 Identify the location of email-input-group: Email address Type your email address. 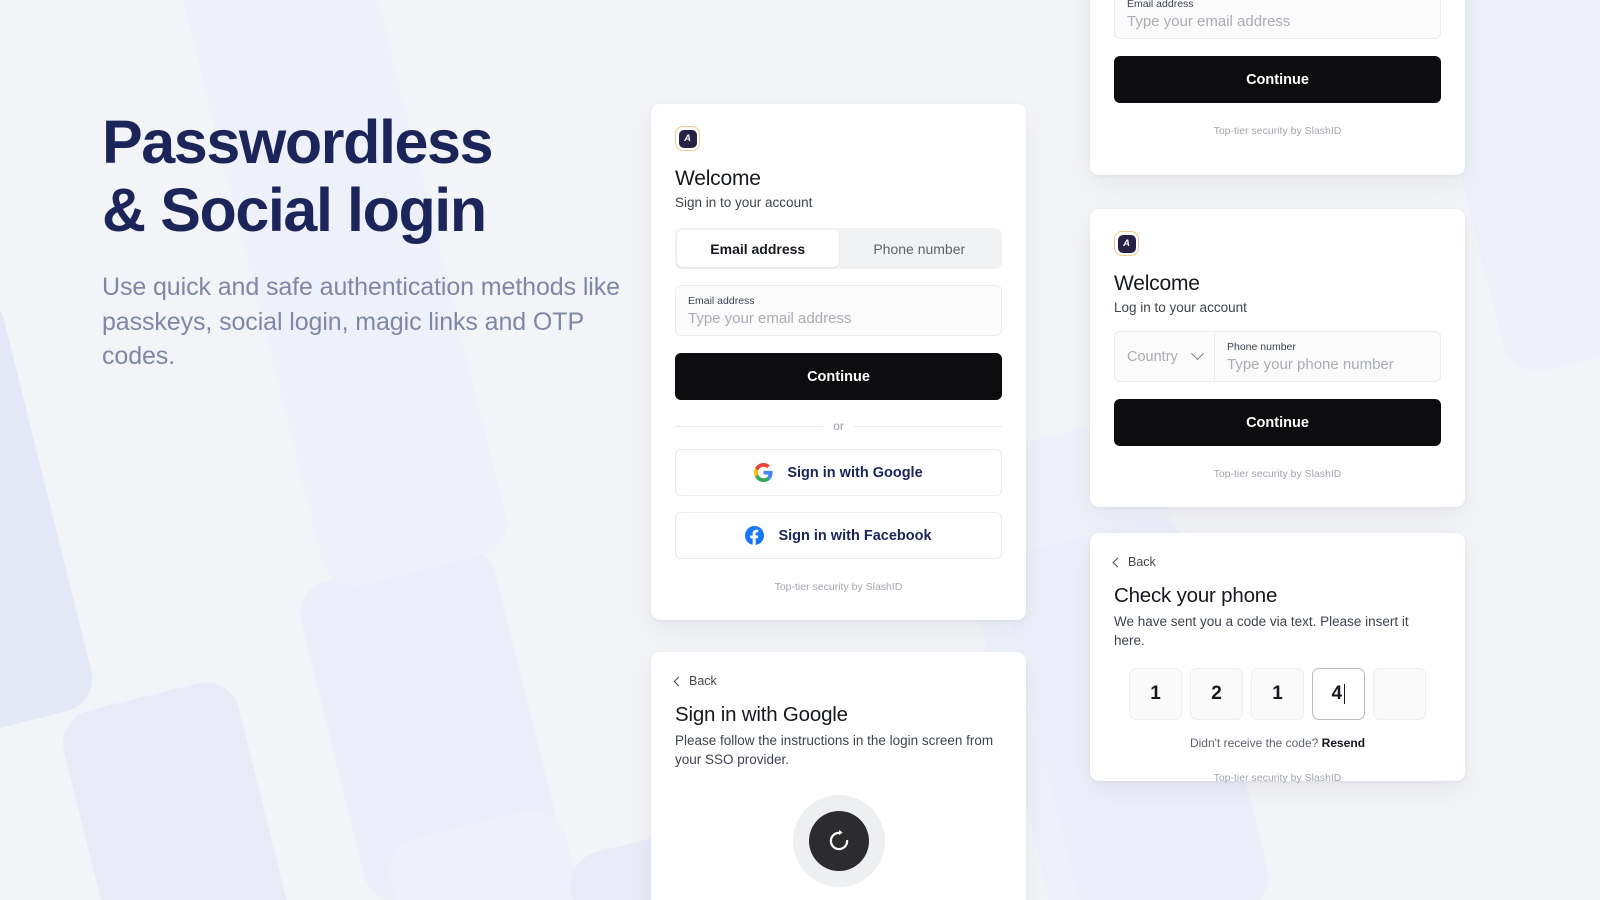
(838, 310).